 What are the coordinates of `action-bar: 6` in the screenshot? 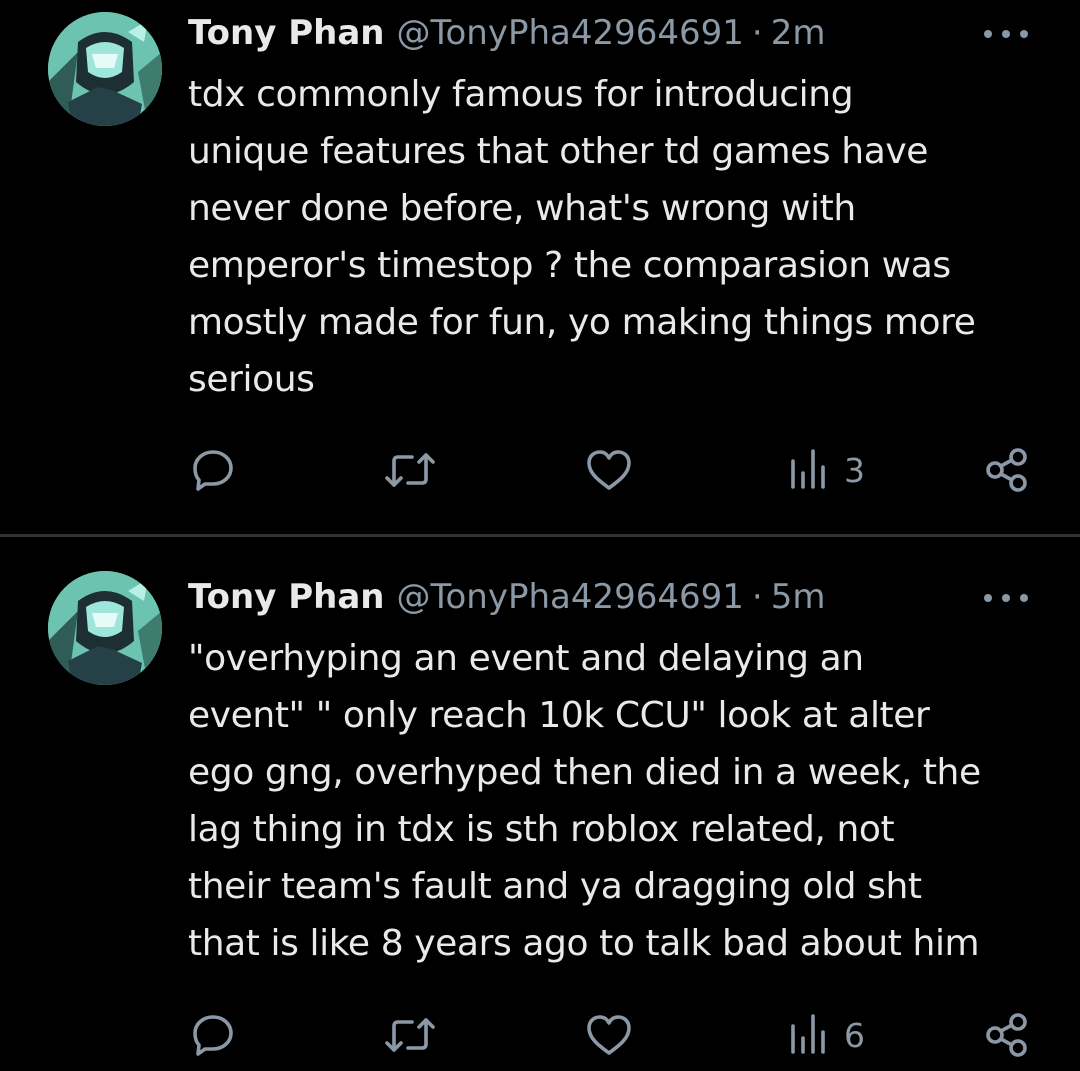 It's located at (540, 1035).